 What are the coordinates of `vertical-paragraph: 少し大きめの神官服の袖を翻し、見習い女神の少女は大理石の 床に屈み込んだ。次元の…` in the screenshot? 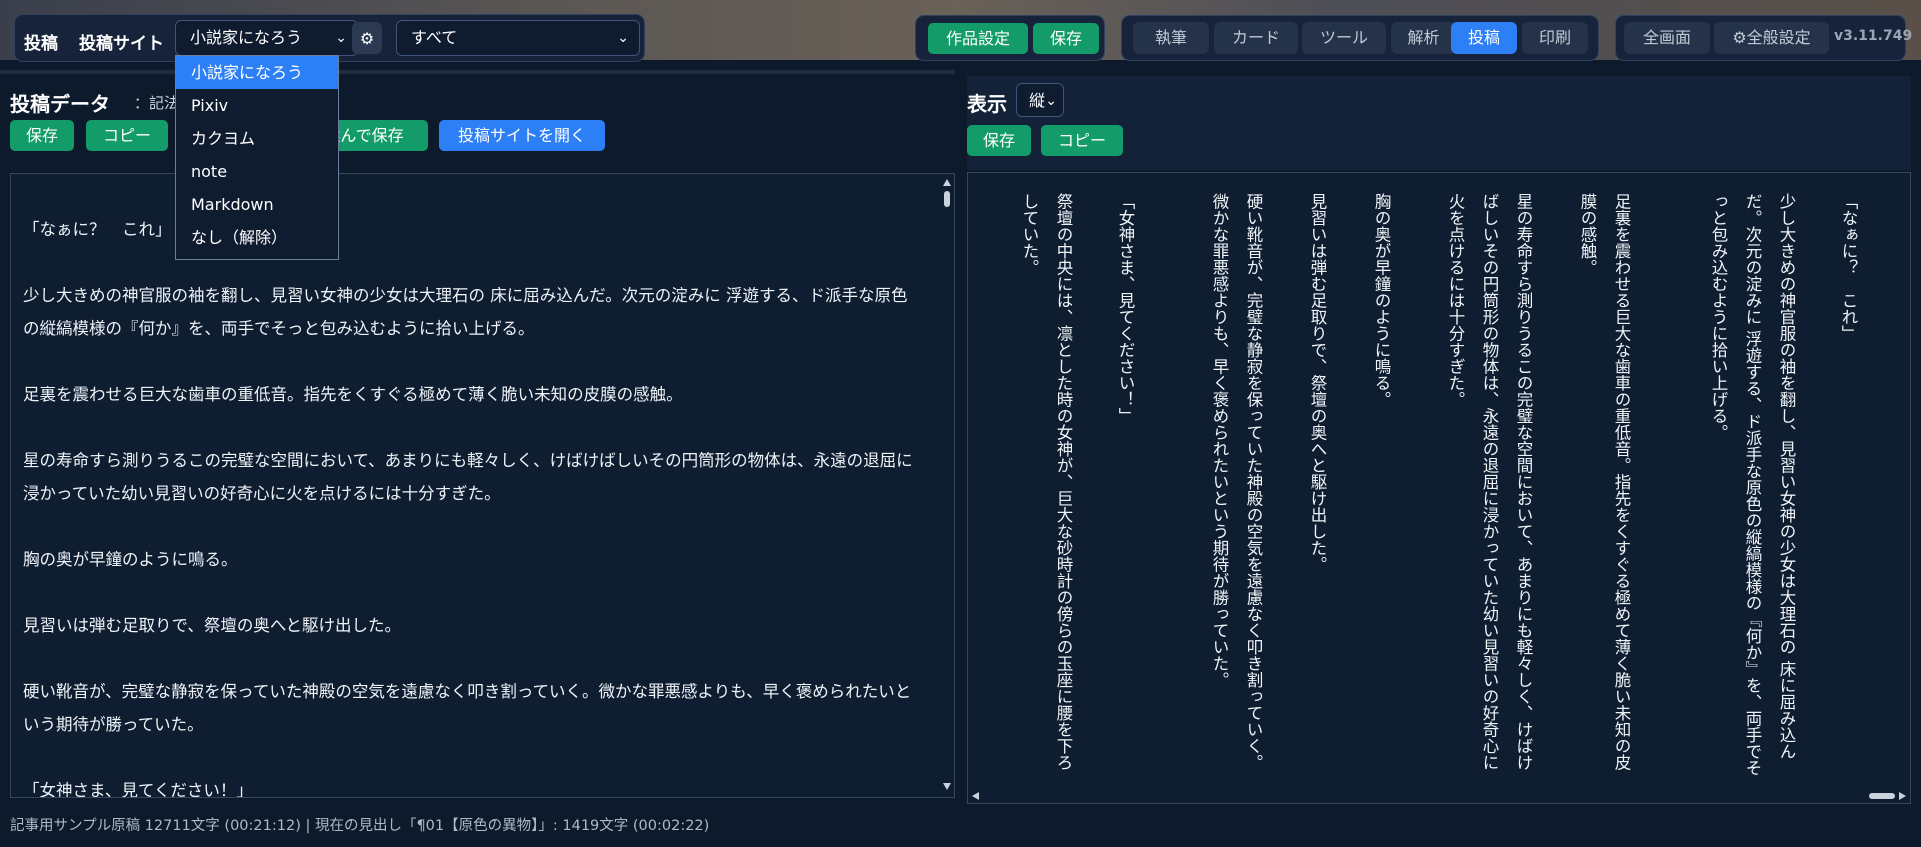 It's located at (1752, 484).